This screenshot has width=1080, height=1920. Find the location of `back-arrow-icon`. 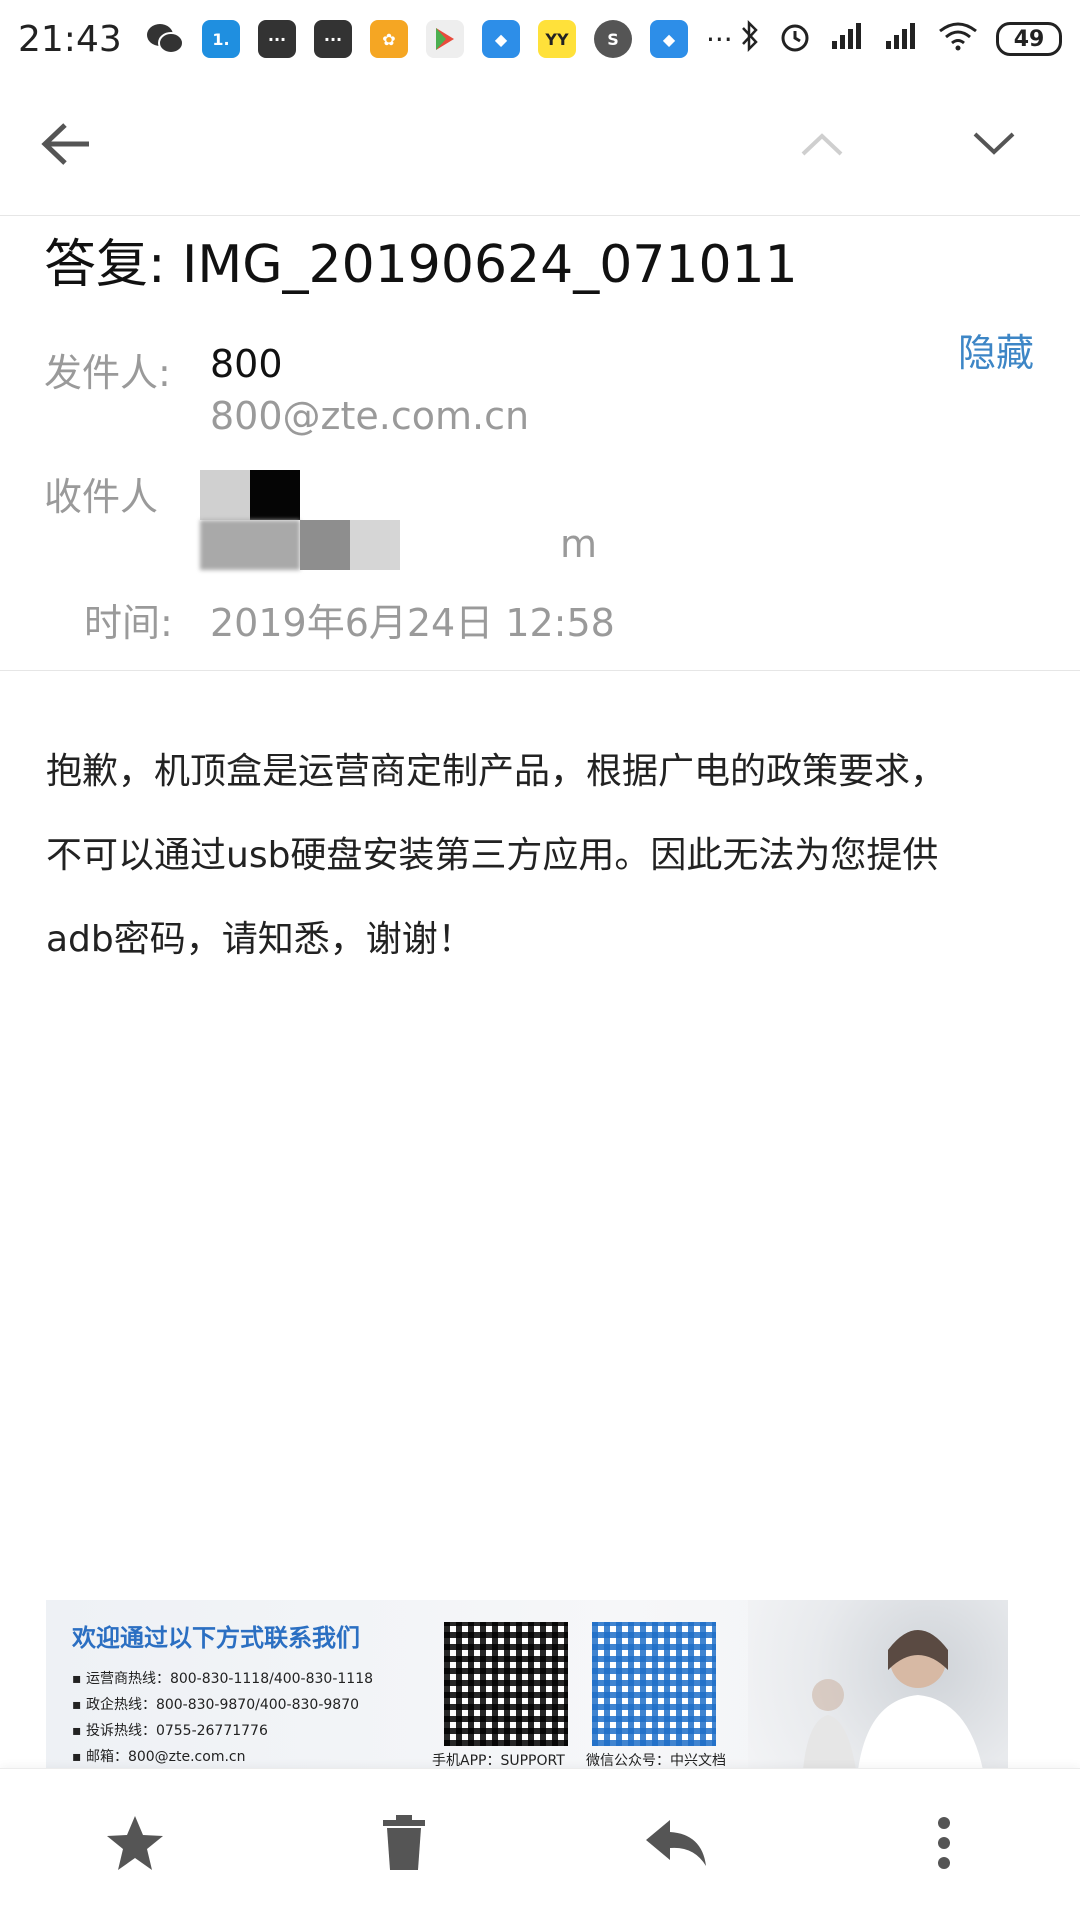

back-arrow-icon is located at coordinates (66, 146).